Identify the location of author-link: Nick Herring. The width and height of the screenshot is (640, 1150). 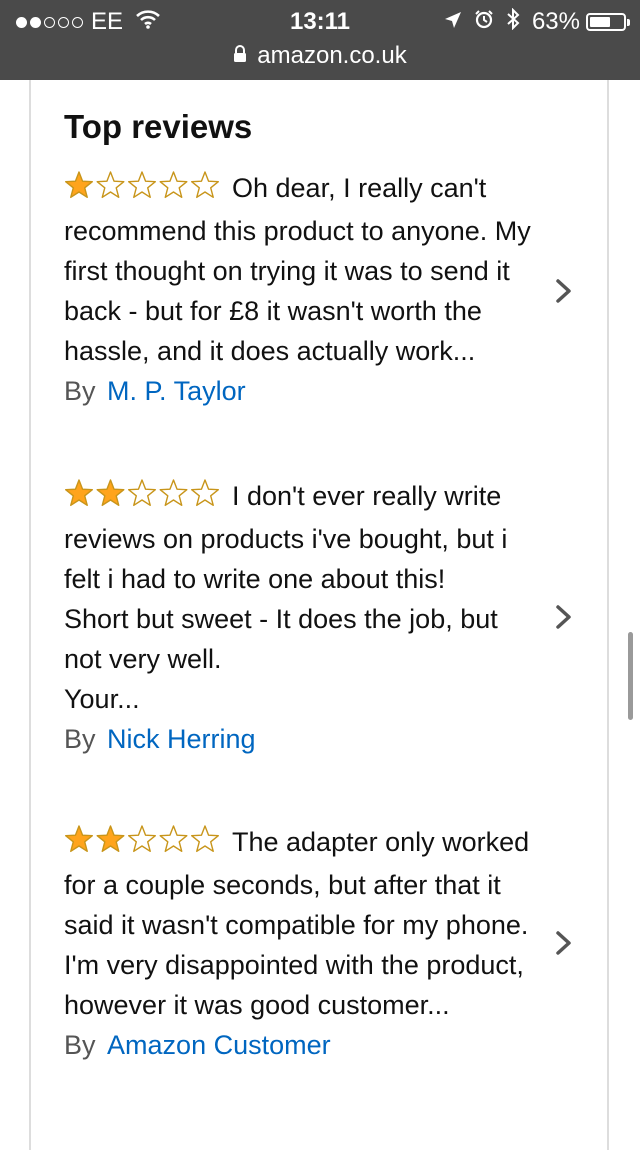
(181, 739).